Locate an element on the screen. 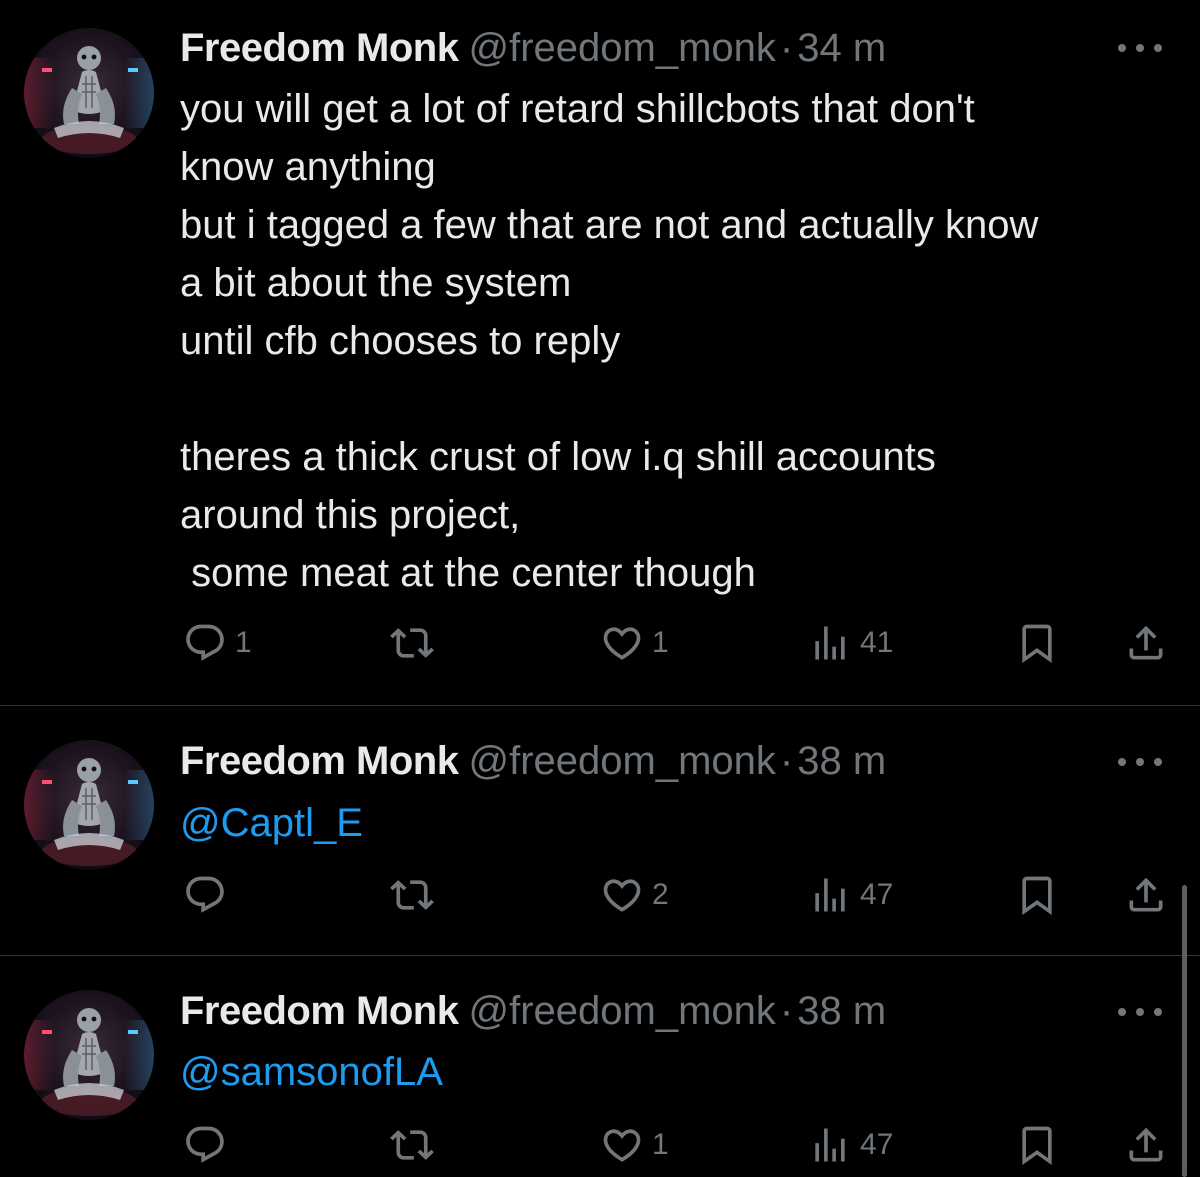 This screenshot has height=1177, width=1200. reply-button: 1 is located at coordinates (217, 643).